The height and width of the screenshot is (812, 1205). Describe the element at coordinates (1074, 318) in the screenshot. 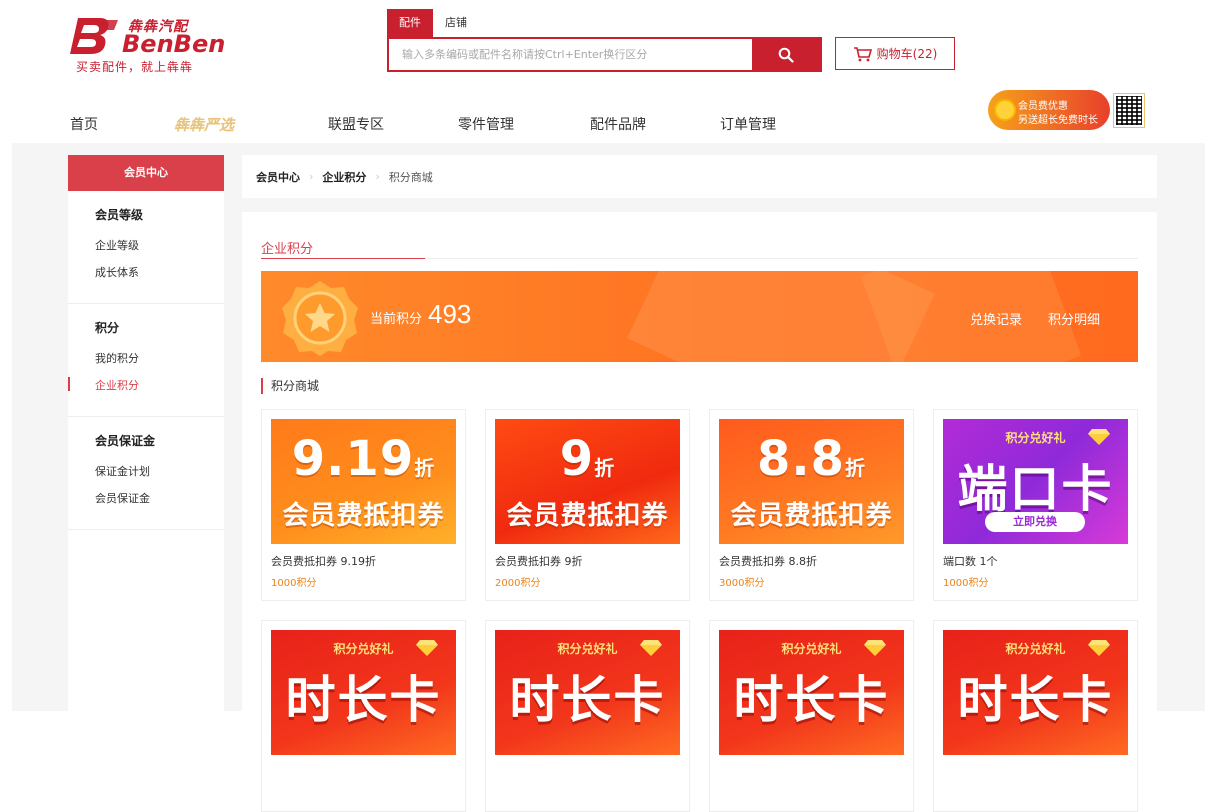

I see `points-details-link: 积分明细` at that location.